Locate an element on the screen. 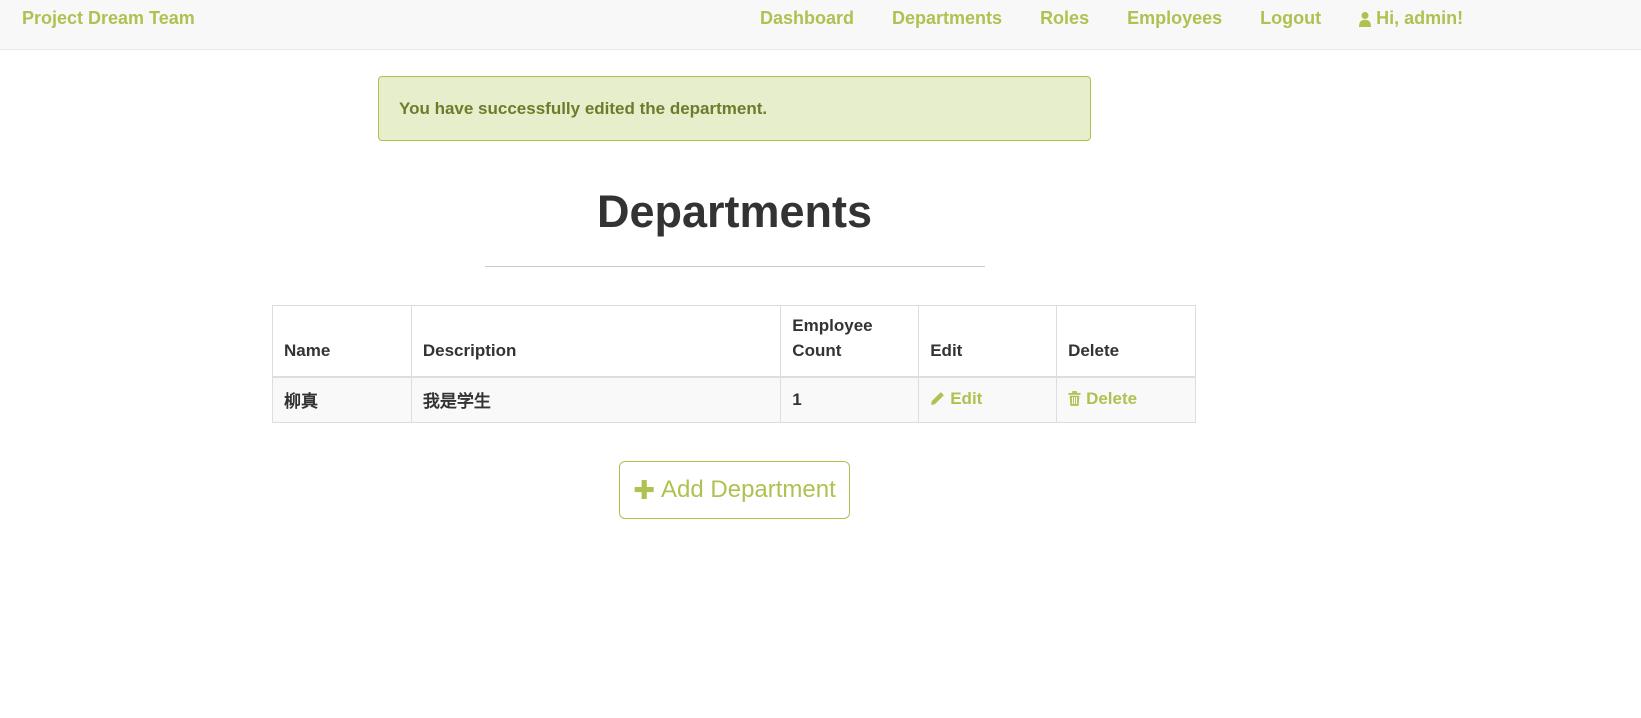  nav-roles-link: Roles is located at coordinates (1064, 18).